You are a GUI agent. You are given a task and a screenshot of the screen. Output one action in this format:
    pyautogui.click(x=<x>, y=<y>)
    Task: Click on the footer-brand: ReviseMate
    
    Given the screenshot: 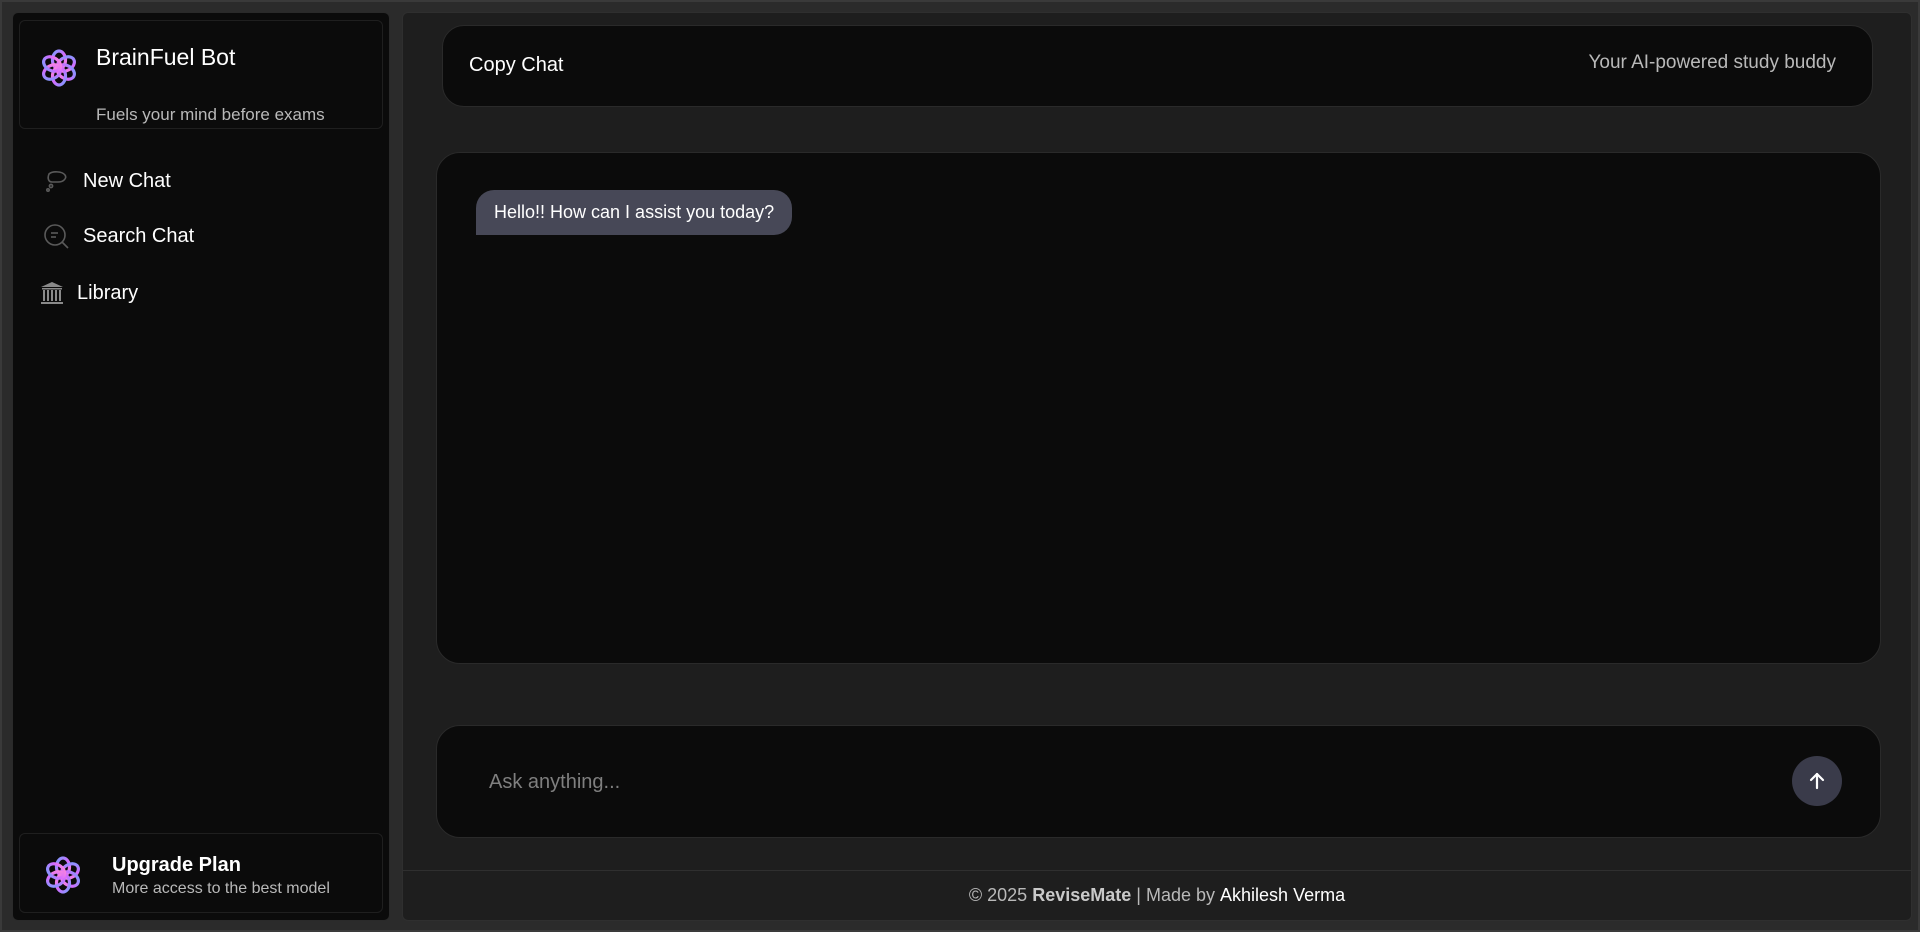 What is the action you would take?
    pyautogui.click(x=1082, y=895)
    